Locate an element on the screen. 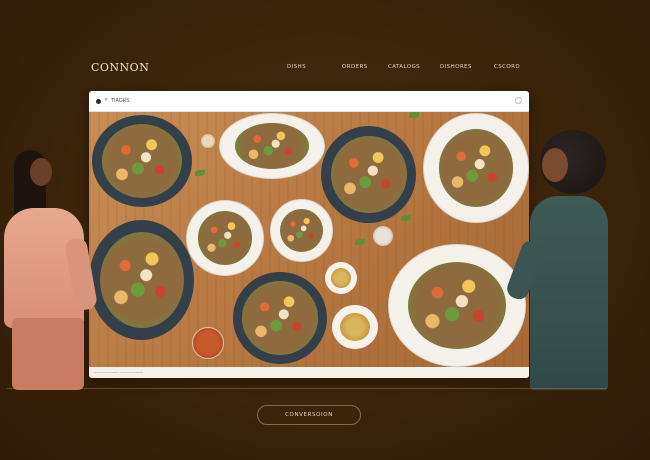 The height and width of the screenshot is (460, 650). conversion-button: CONVERSOION is located at coordinates (309, 415).